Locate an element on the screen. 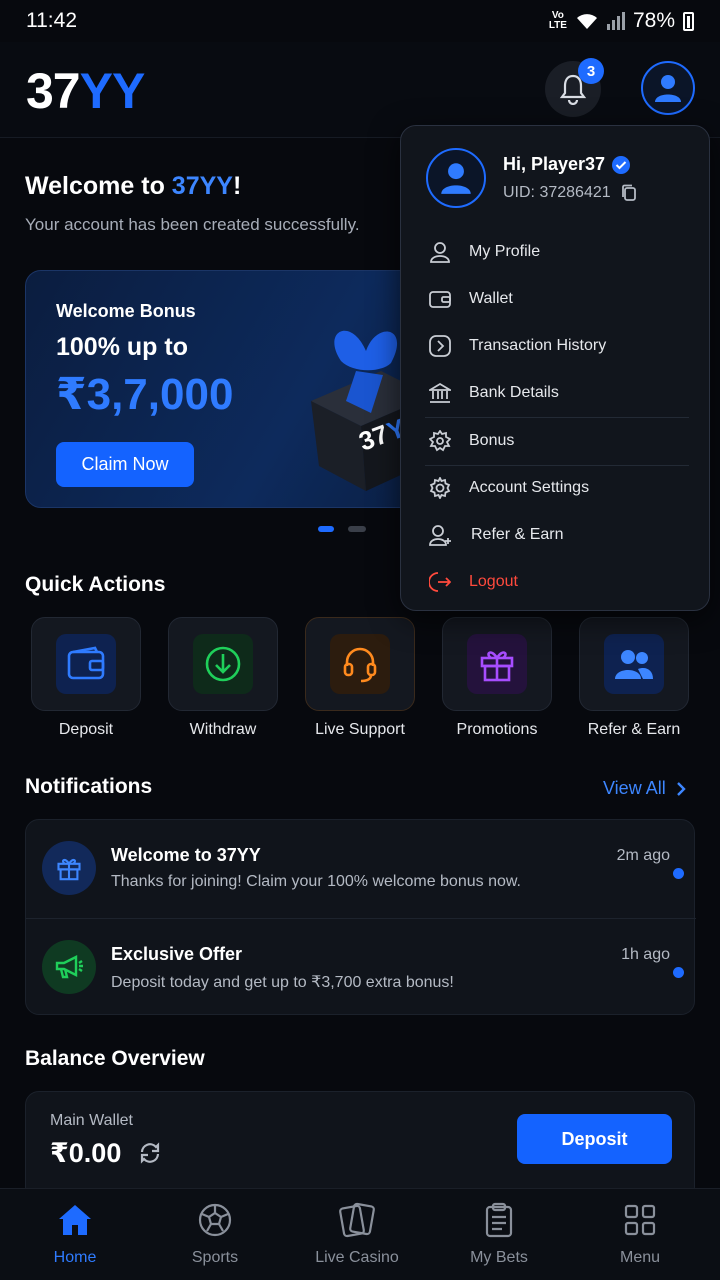  menu-item-refer-earn: Refer & Earn is located at coordinates (559, 535).